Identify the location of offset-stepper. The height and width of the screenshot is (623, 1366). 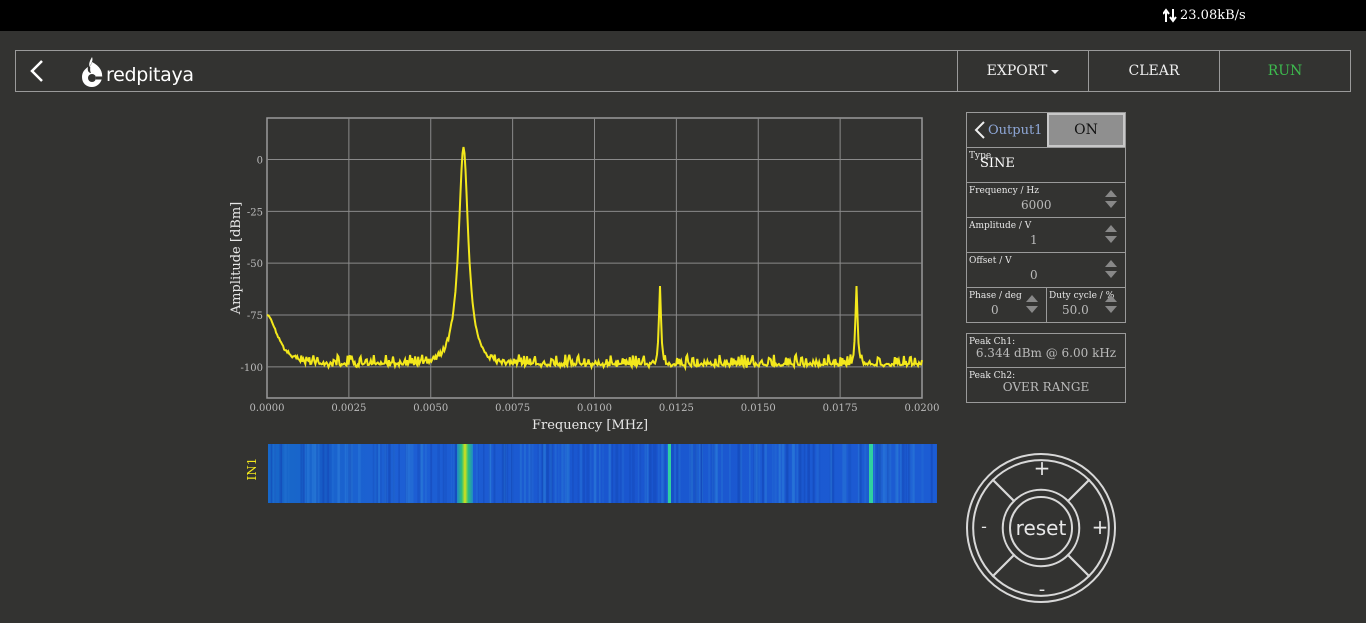
(1111, 271).